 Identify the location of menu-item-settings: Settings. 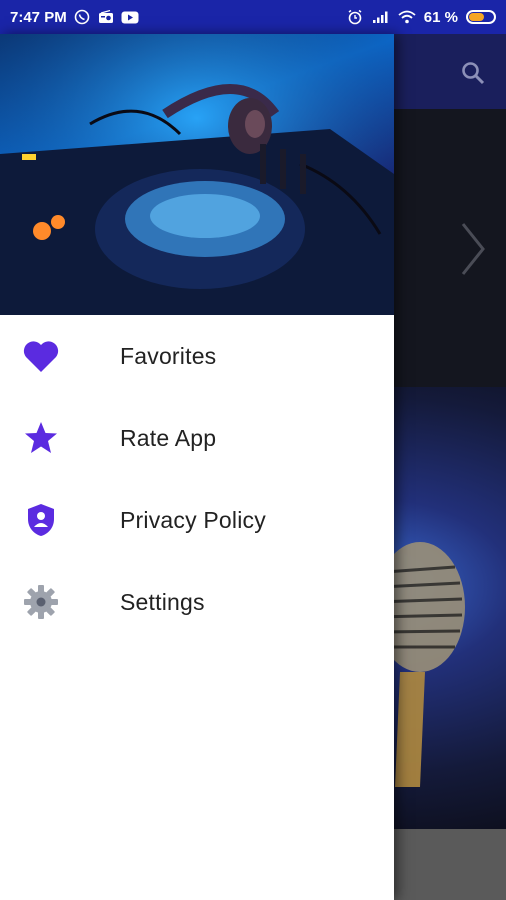
(197, 602).